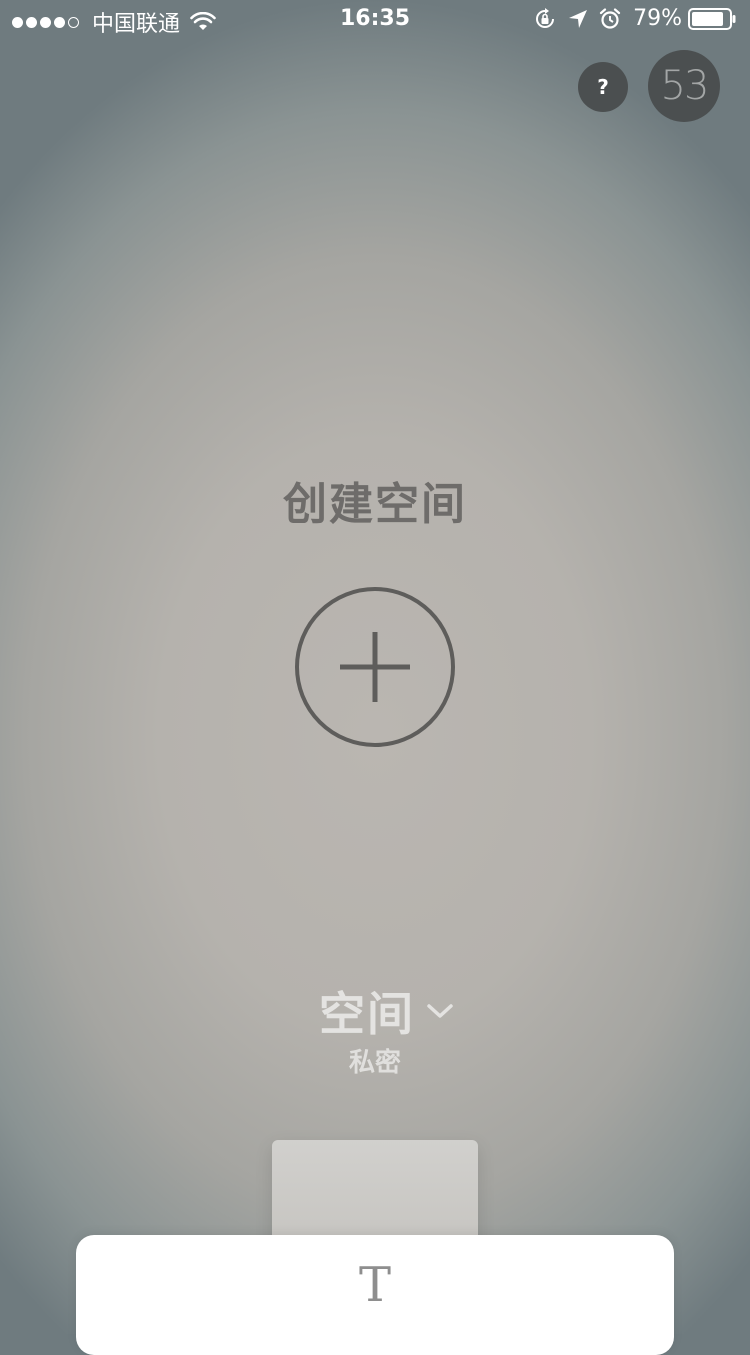  I want to click on battery-icon, so click(712, 18).